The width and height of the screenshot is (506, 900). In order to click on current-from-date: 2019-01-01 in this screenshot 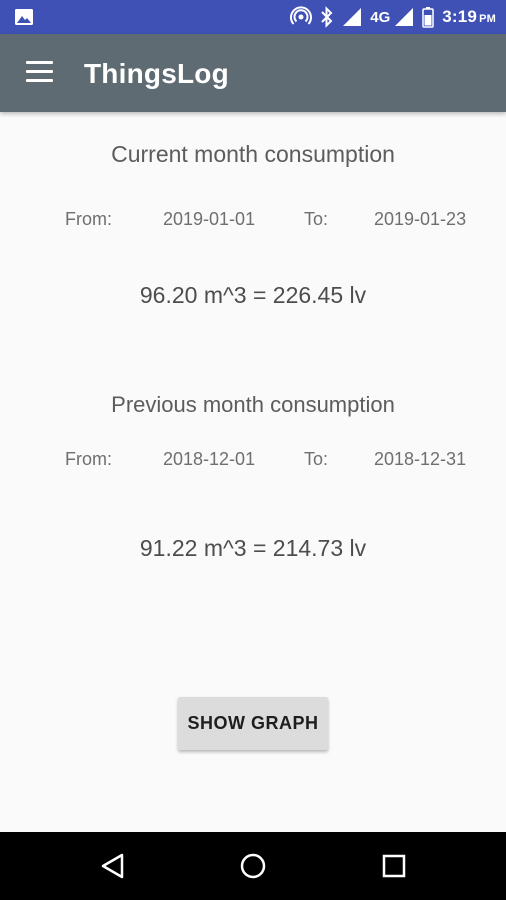, I will do `click(209, 219)`.